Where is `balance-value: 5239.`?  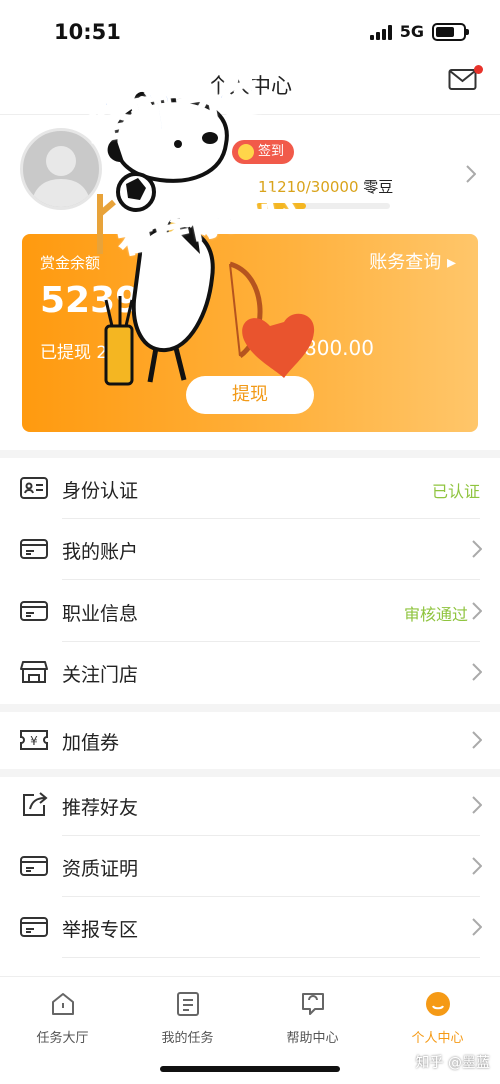 balance-value: 5239. is located at coordinates (97, 300).